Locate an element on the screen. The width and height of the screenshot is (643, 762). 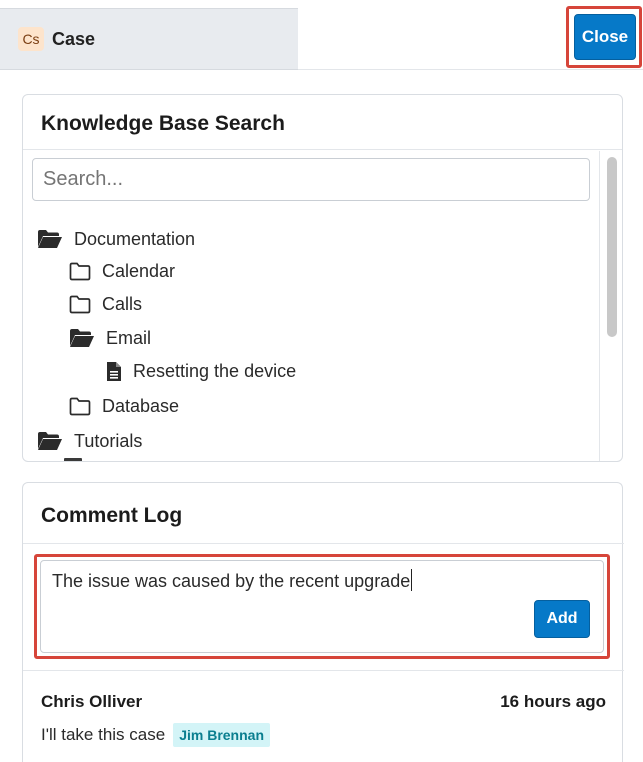
tab-bar-divider is located at coordinates (470, 69).